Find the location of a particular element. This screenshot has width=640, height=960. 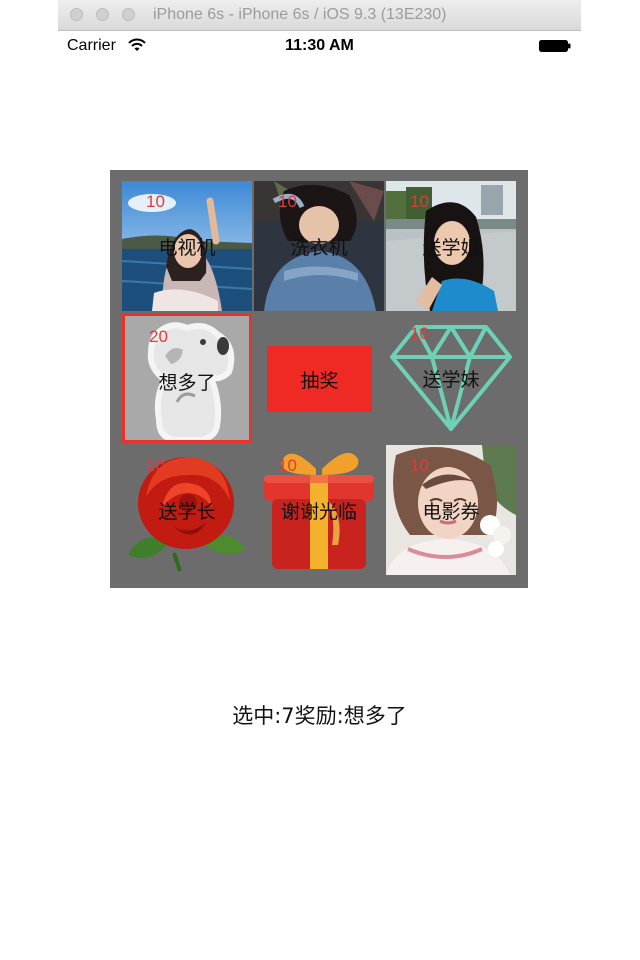

prize-count: 20 is located at coordinates (158, 336).